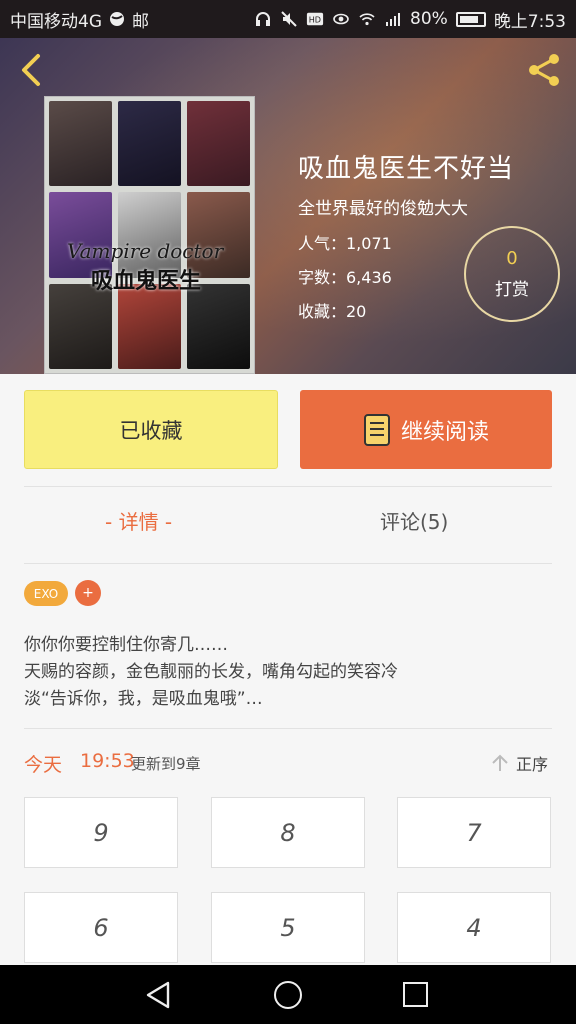 This screenshot has height=1024, width=576. I want to click on nav-home-icon, so click(288, 995).